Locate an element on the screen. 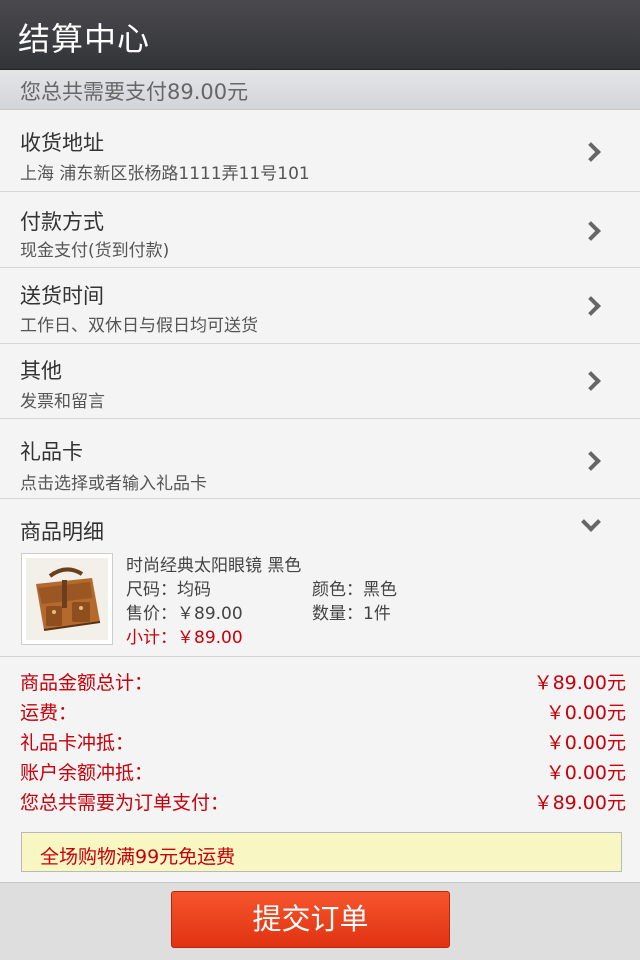  product-image is located at coordinates (67, 599).